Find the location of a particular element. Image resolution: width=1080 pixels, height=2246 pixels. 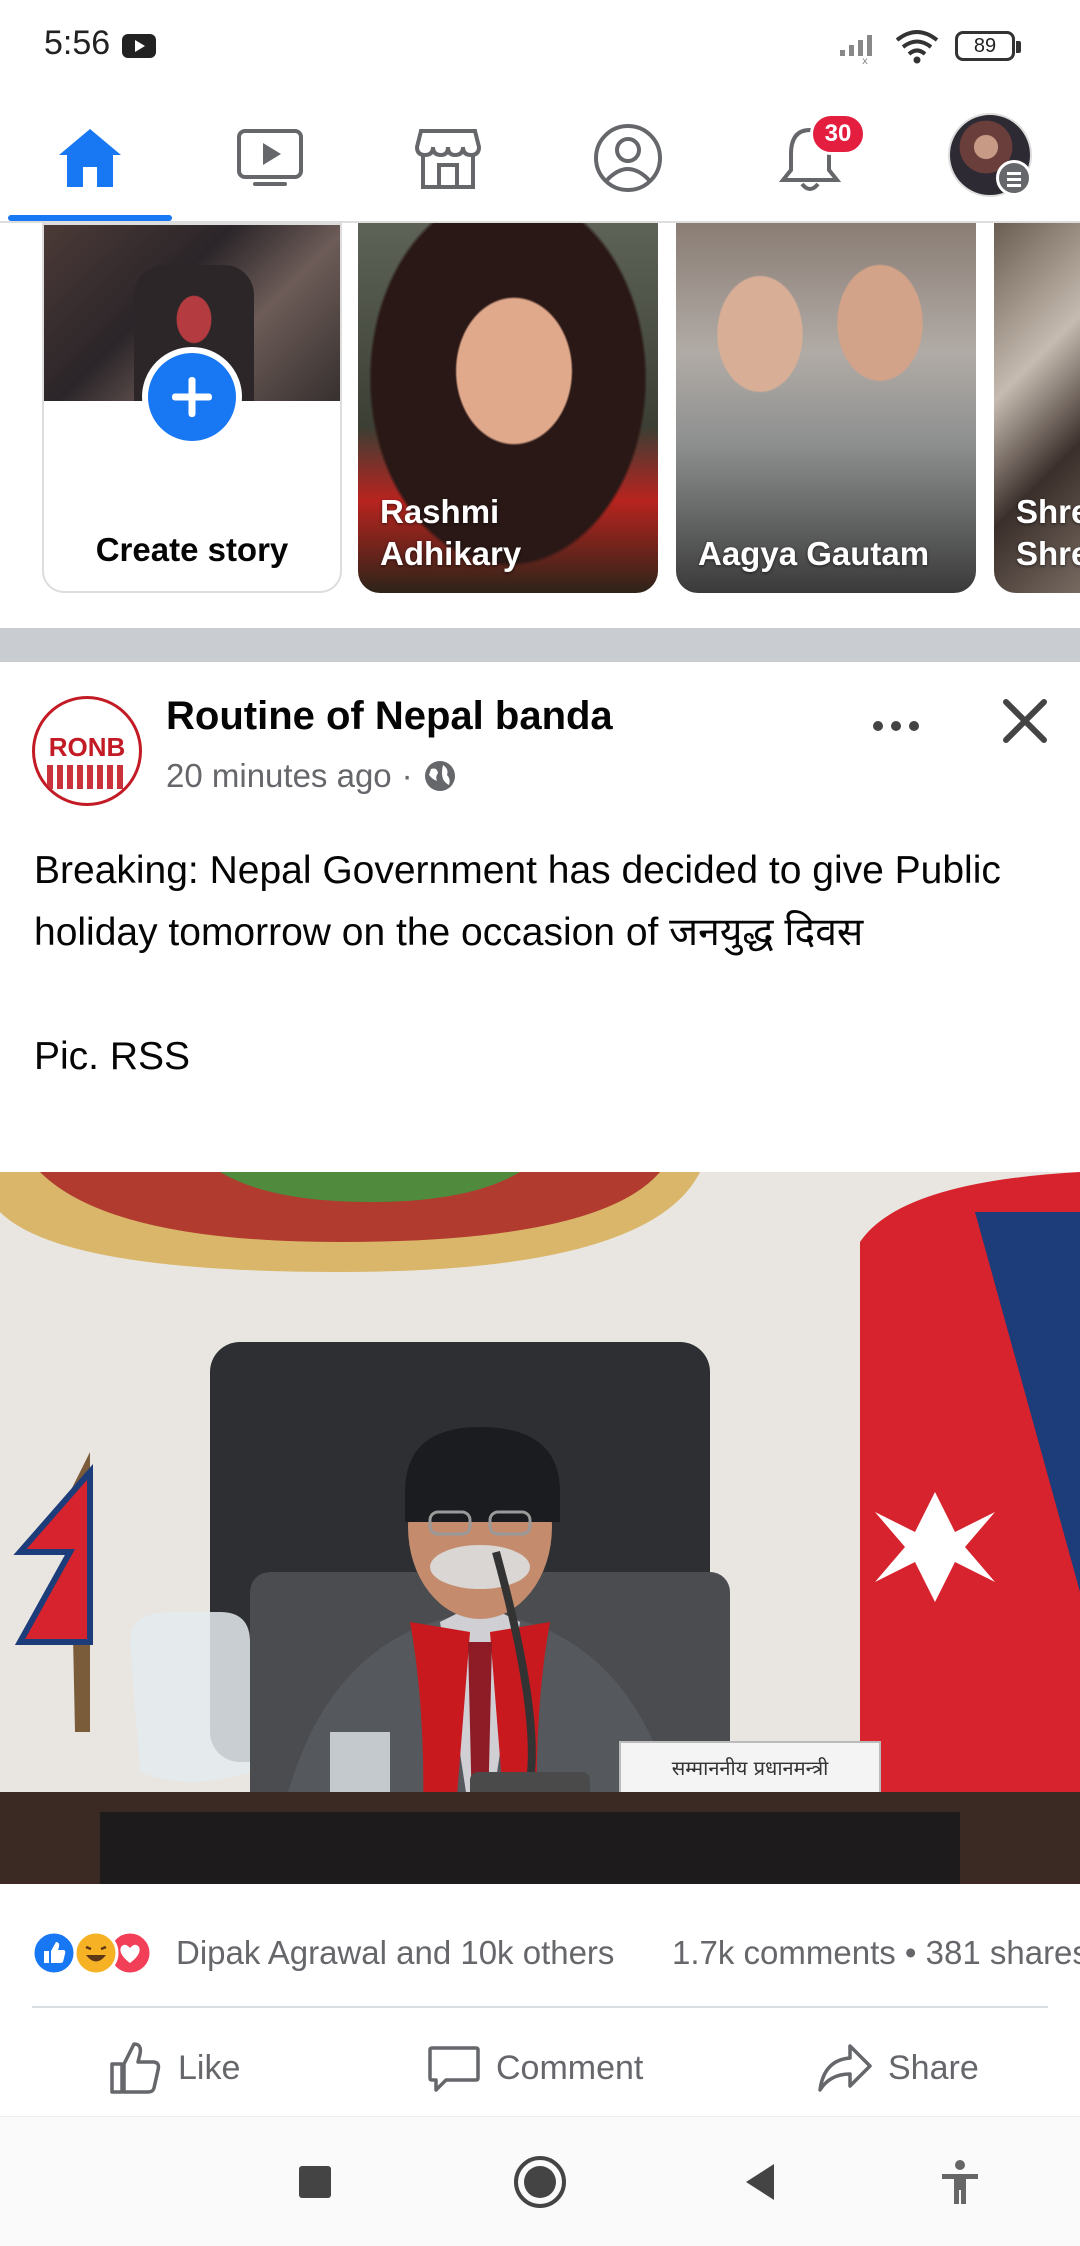

share-button: Share is located at coordinates (897, 2068).